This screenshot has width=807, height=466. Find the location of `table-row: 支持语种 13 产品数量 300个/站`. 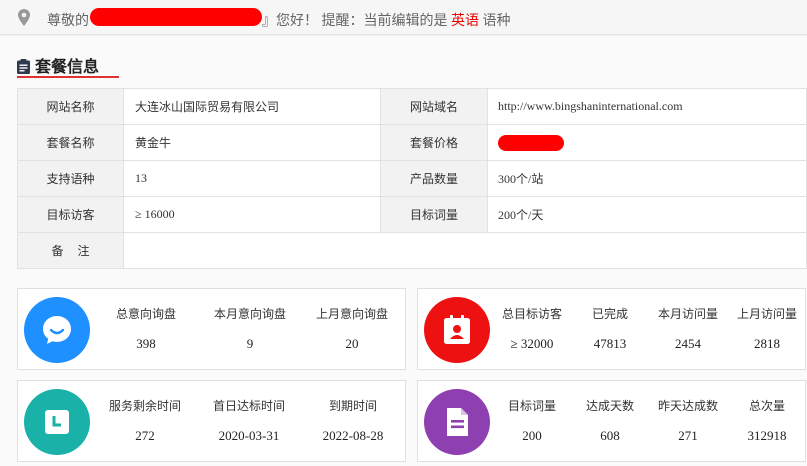

table-row: 支持语种 13 产品数量 300个/站 is located at coordinates (412, 178).